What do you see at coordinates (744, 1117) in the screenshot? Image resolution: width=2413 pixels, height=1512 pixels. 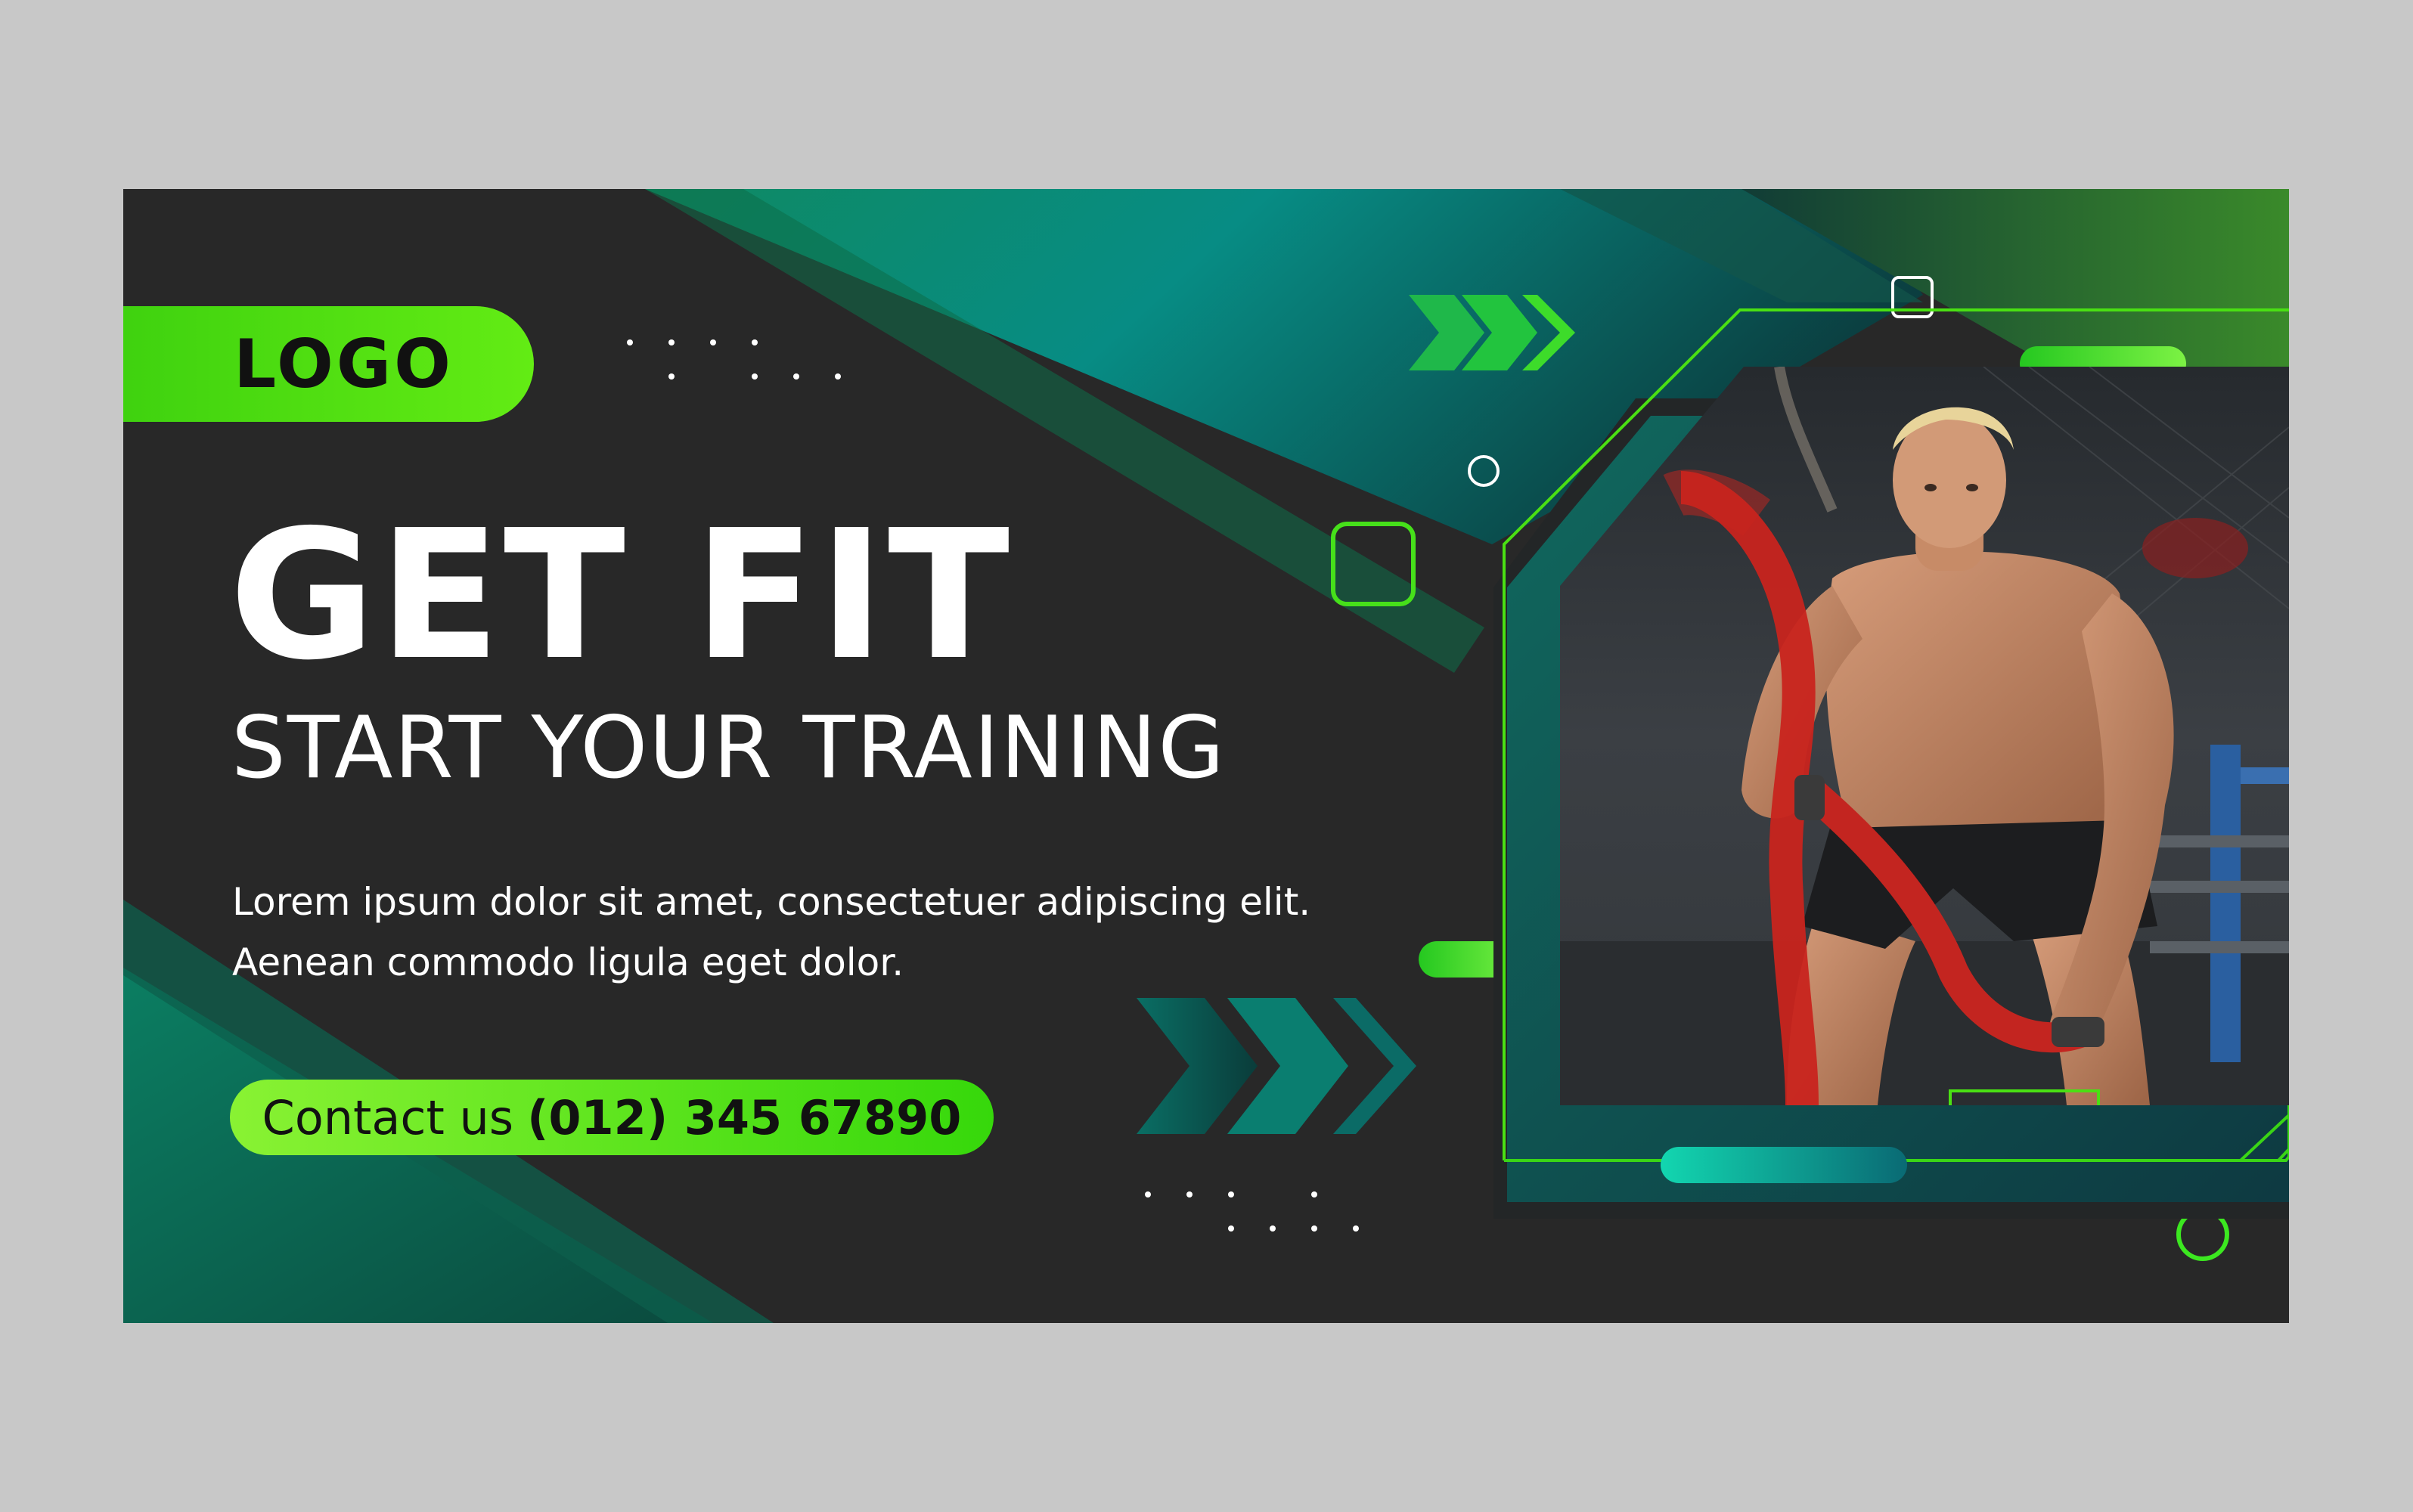 I see `contact-phone: (012) 345 67890` at bounding box center [744, 1117].